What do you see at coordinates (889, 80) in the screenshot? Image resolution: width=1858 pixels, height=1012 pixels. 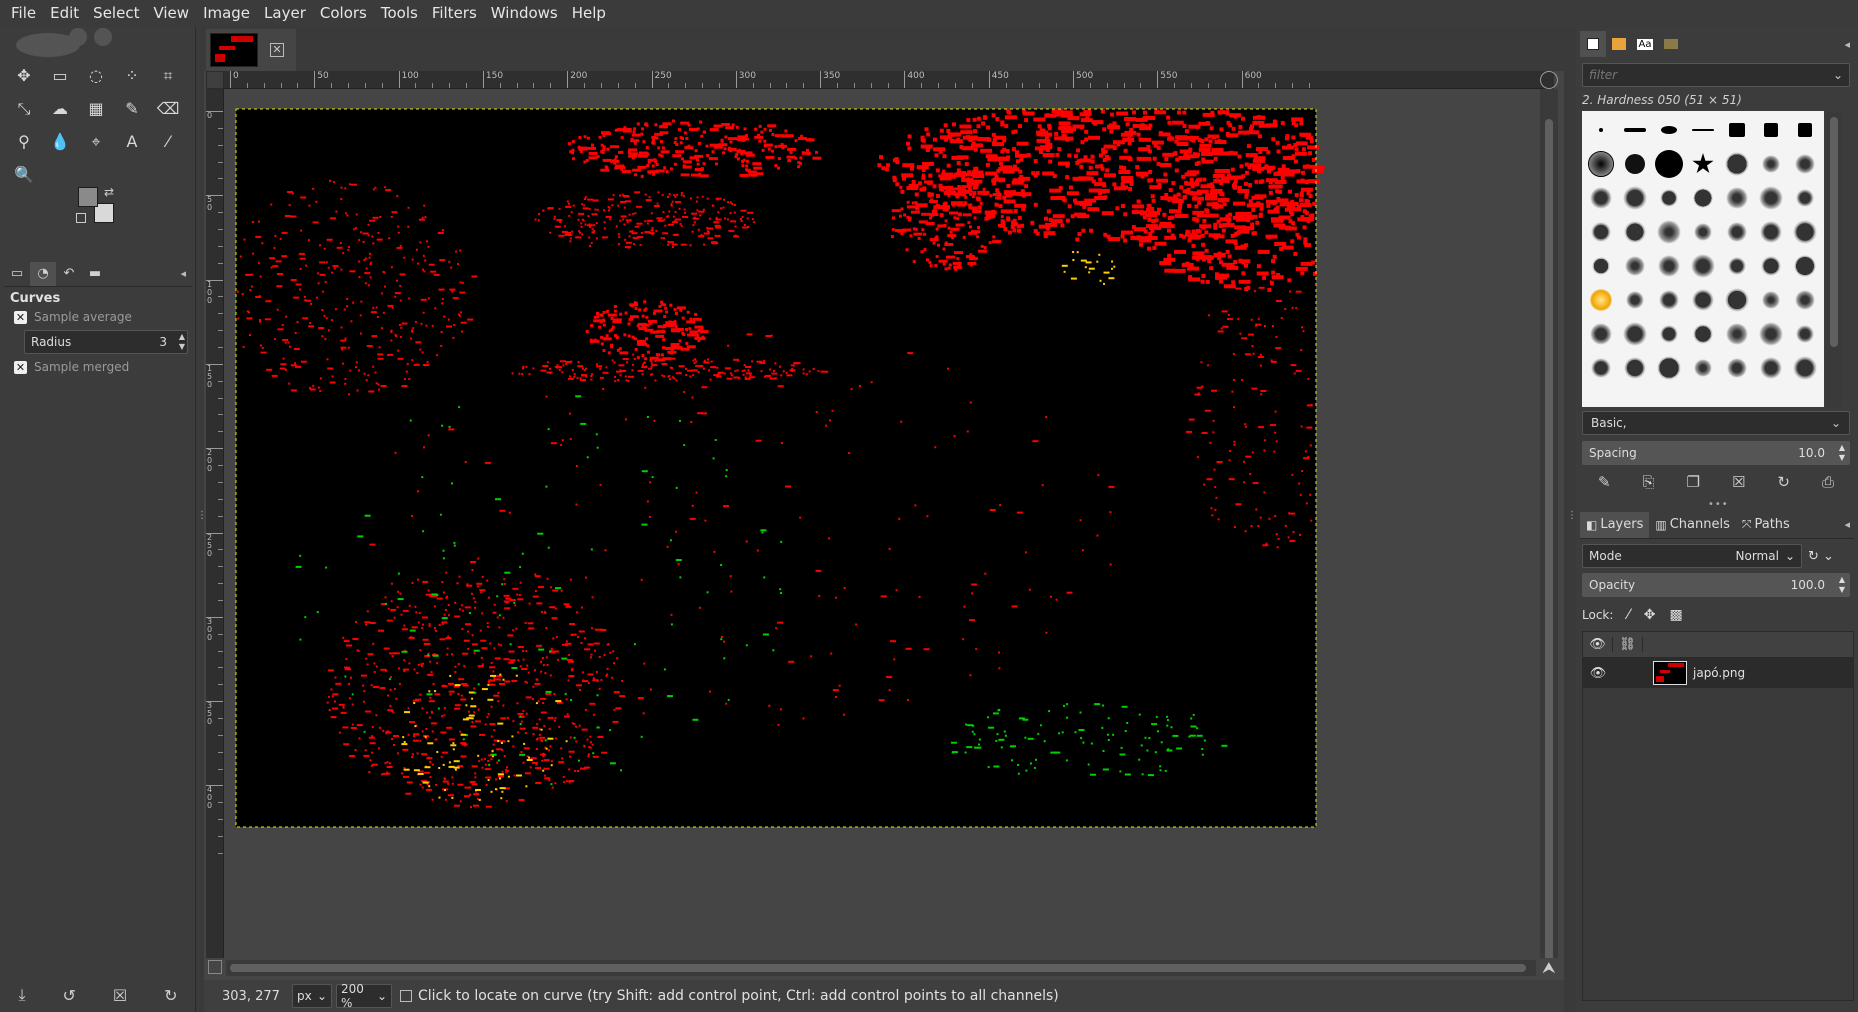 I see `horizontal-ruler: 0 50 100 150 200 250 300 350 400 450 500 550 600` at bounding box center [889, 80].